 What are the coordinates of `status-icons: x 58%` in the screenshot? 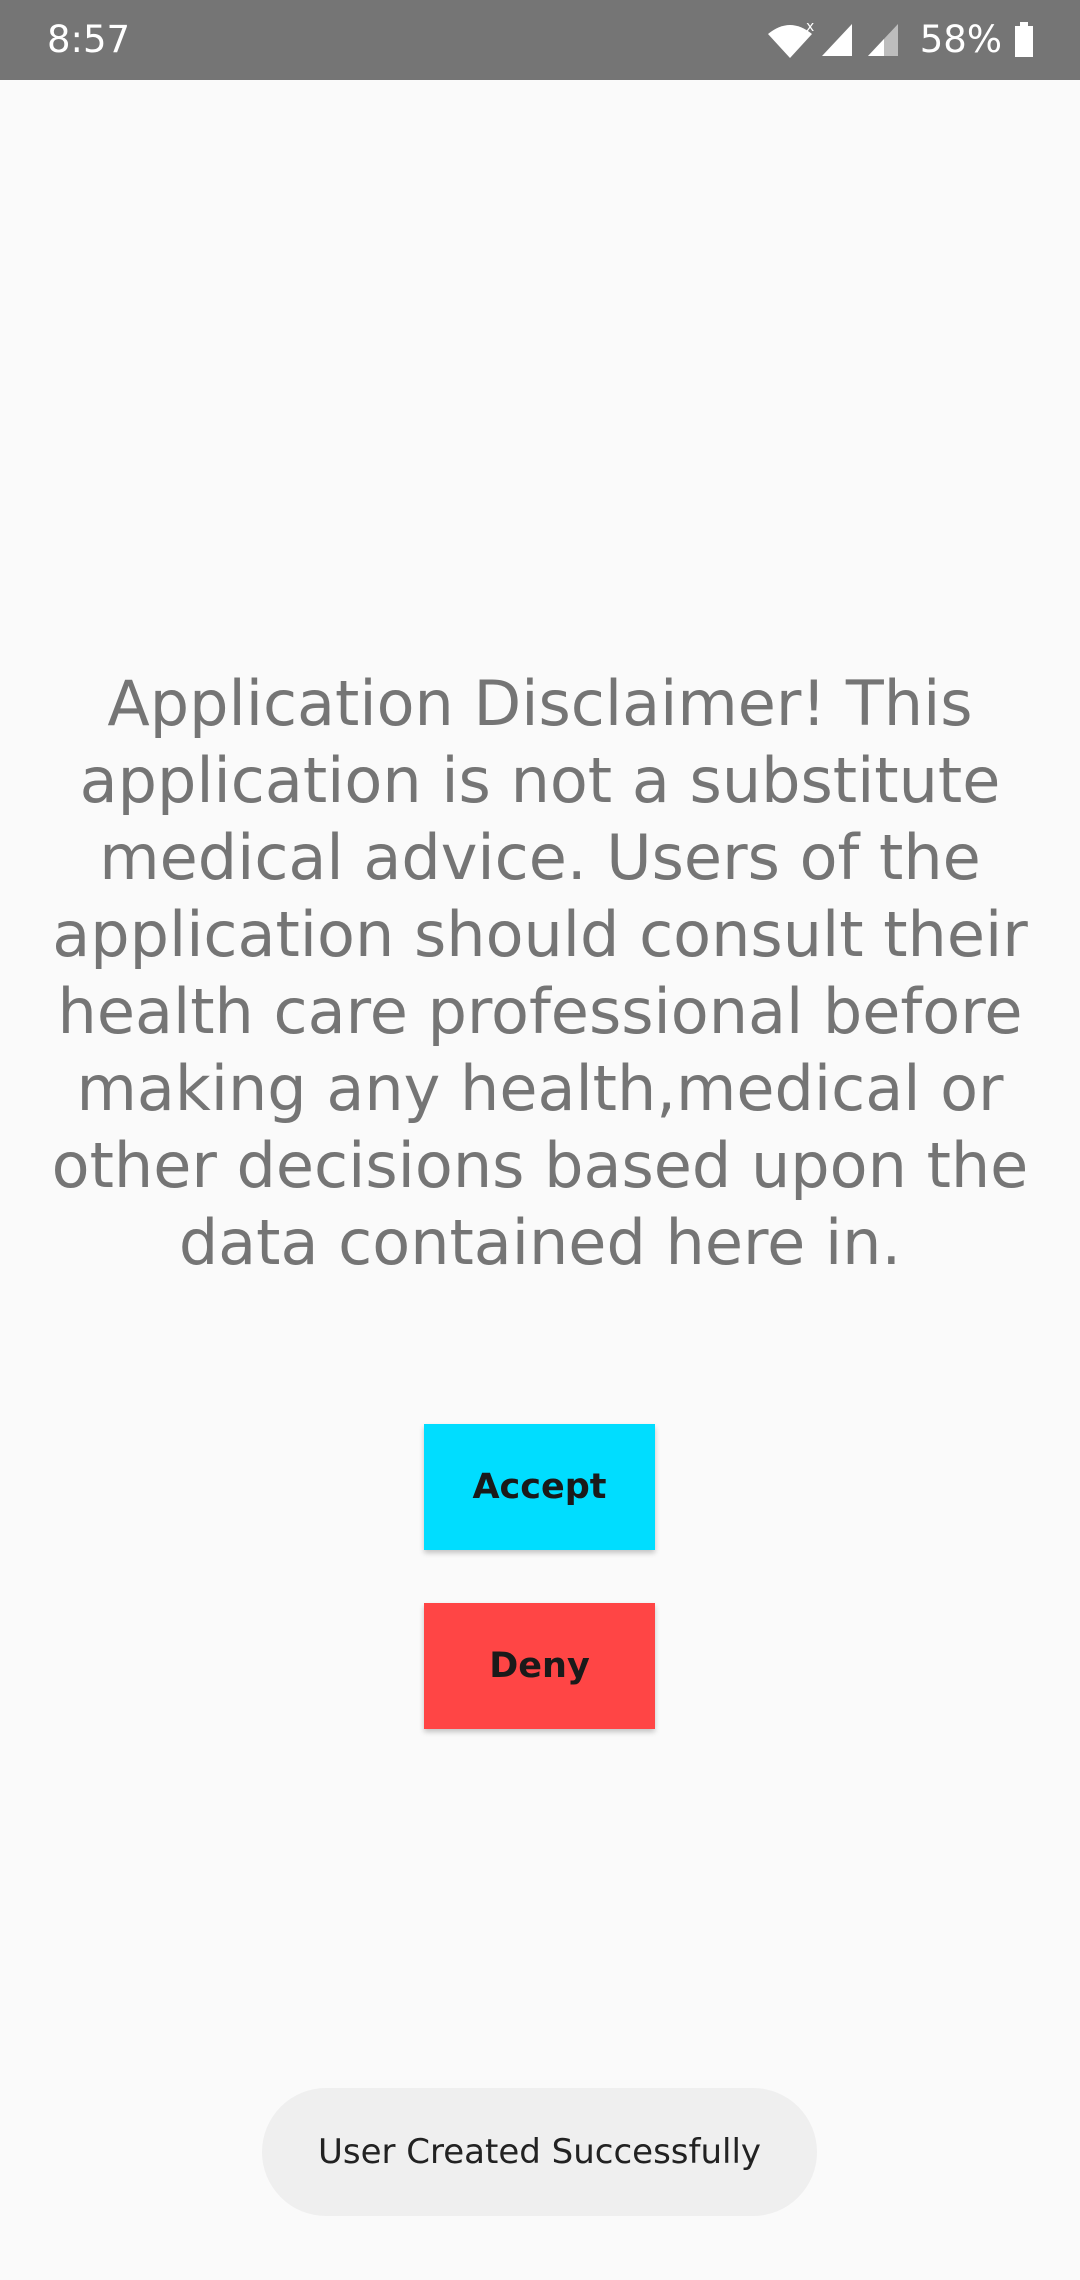 It's located at (900, 40).